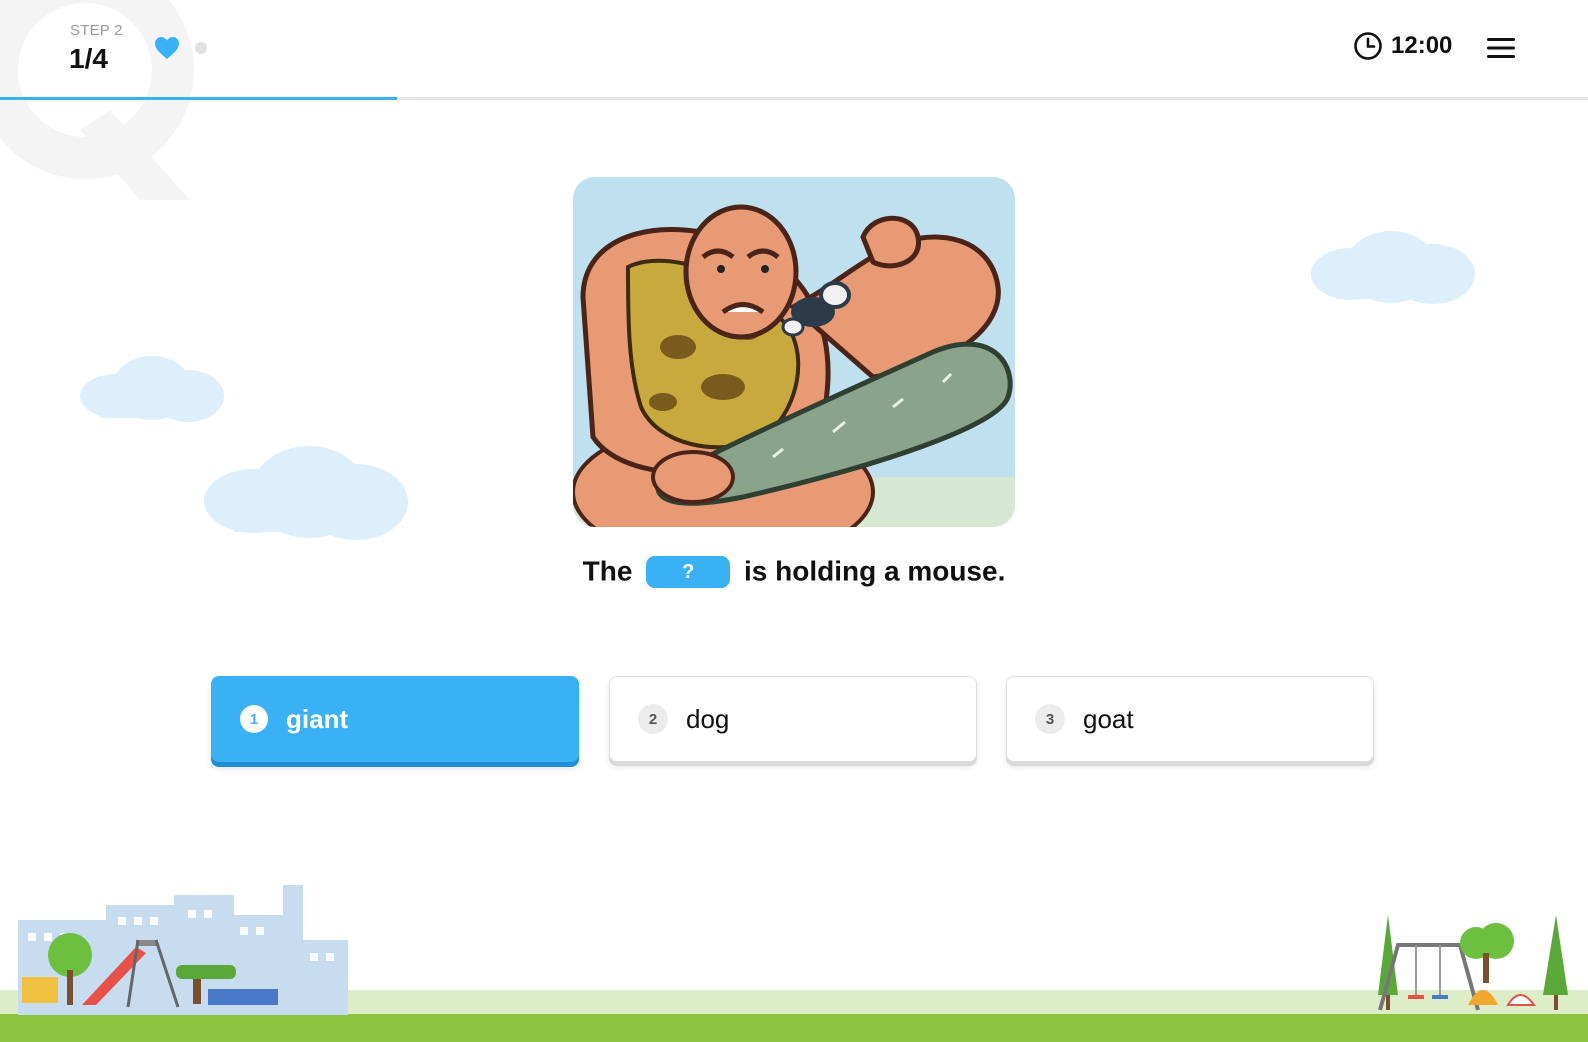 This screenshot has width=1588, height=1042. What do you see at coordinates (395, 719) in the screenshot?
I see `answer-option-giant: 1 giant` at bounding box center [395, 719].